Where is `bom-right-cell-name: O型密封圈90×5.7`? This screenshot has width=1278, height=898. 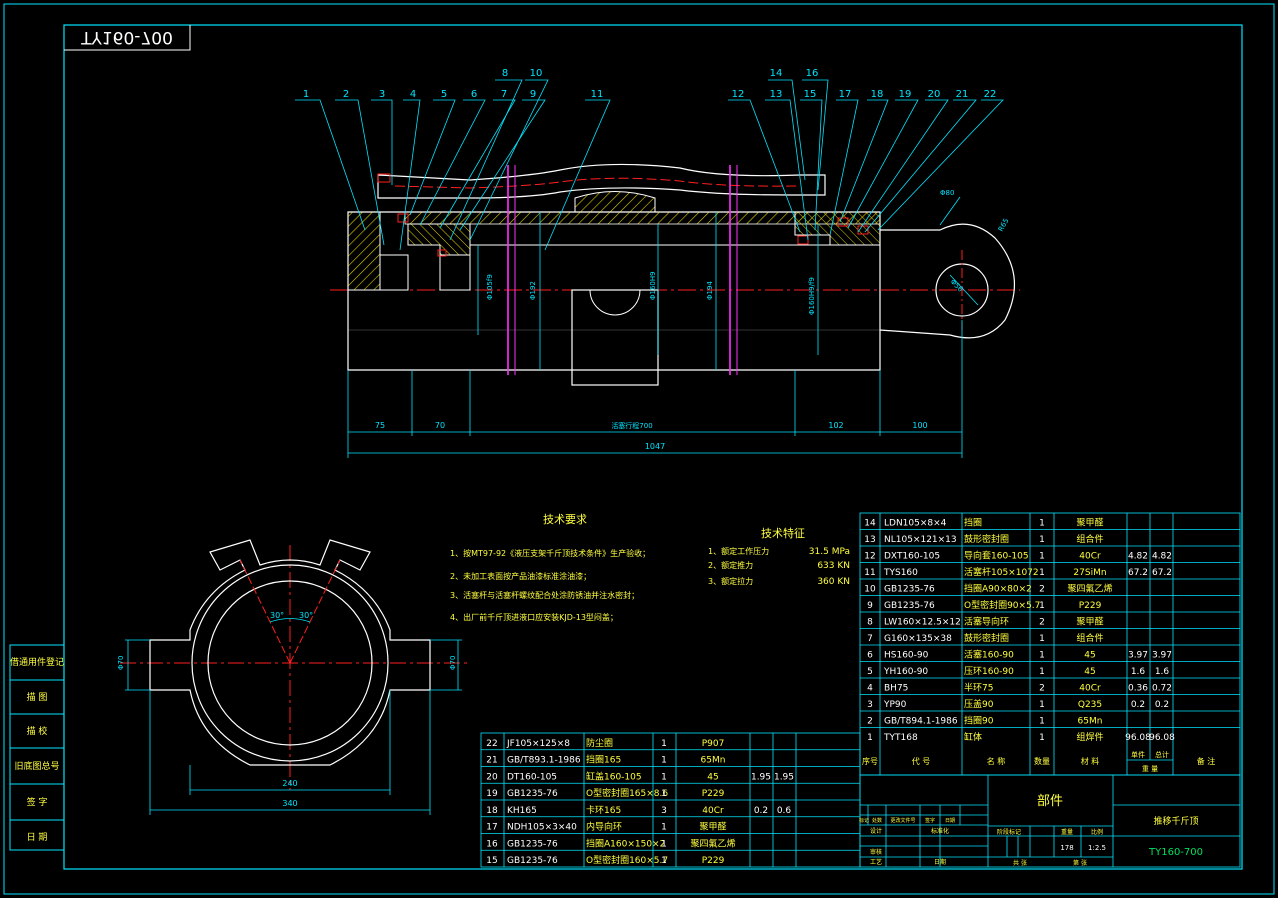 bom-right-cell-name: O型密封圈90×5.7 is located at coordinates (1002, 605).